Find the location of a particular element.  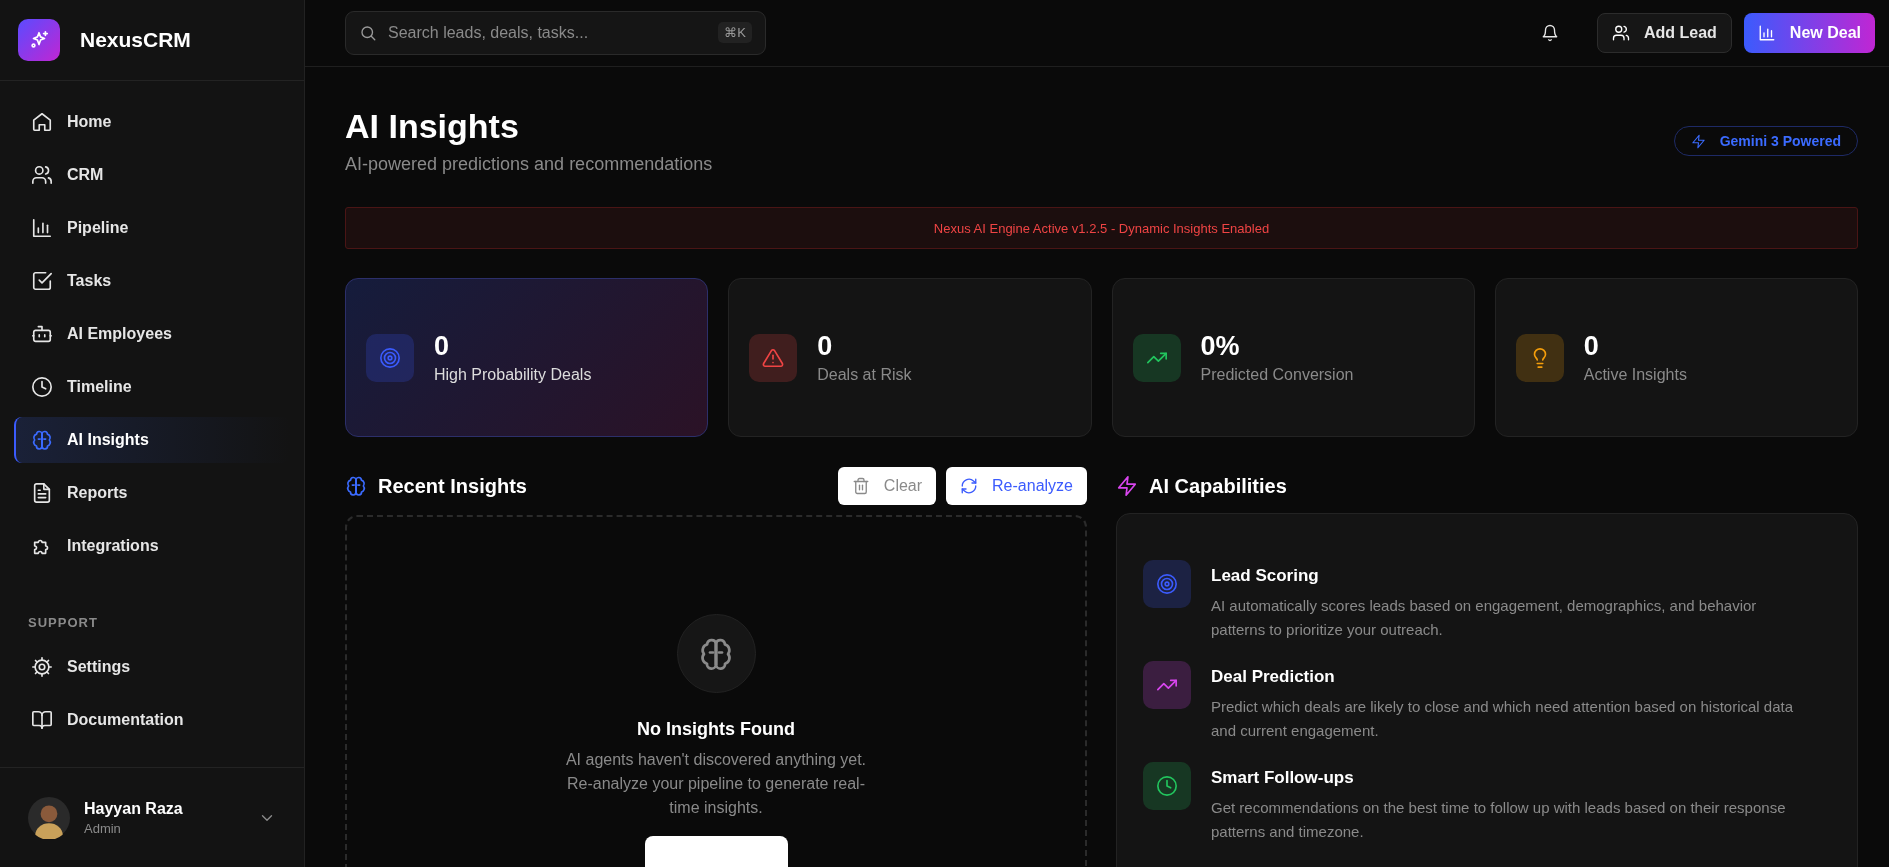

section-title: Recent Insights is located at coordinates (452, 486).